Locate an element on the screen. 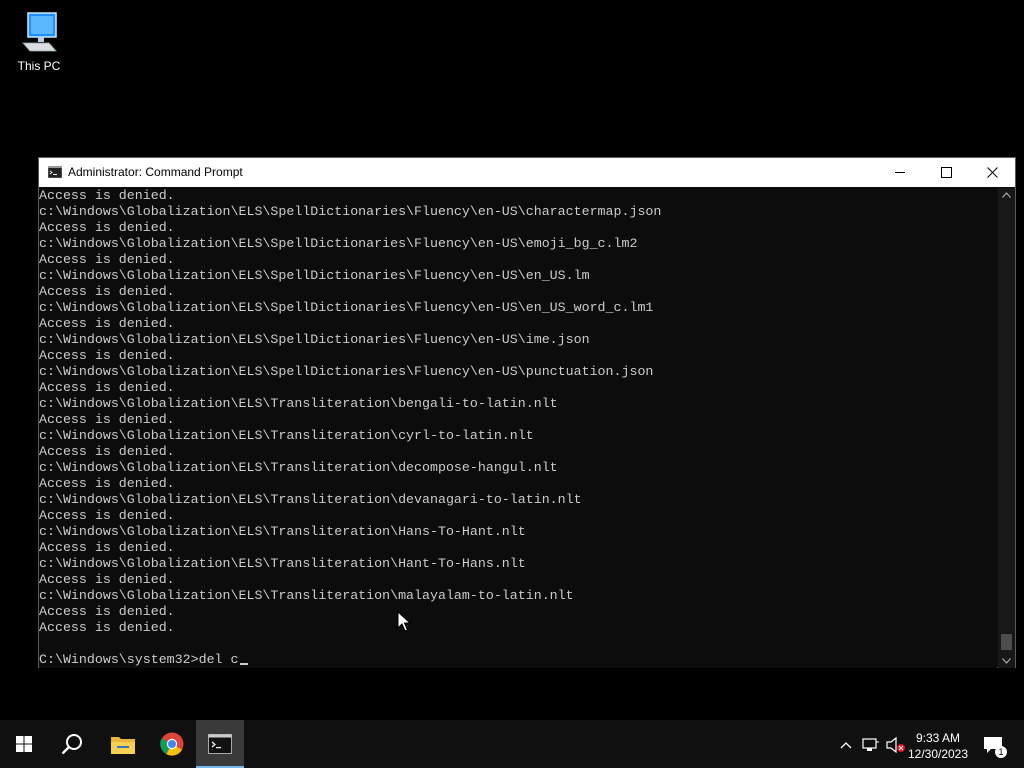 This screenshot has width=1024, height=768. chrome-icon is located at coordinates (172, 744).